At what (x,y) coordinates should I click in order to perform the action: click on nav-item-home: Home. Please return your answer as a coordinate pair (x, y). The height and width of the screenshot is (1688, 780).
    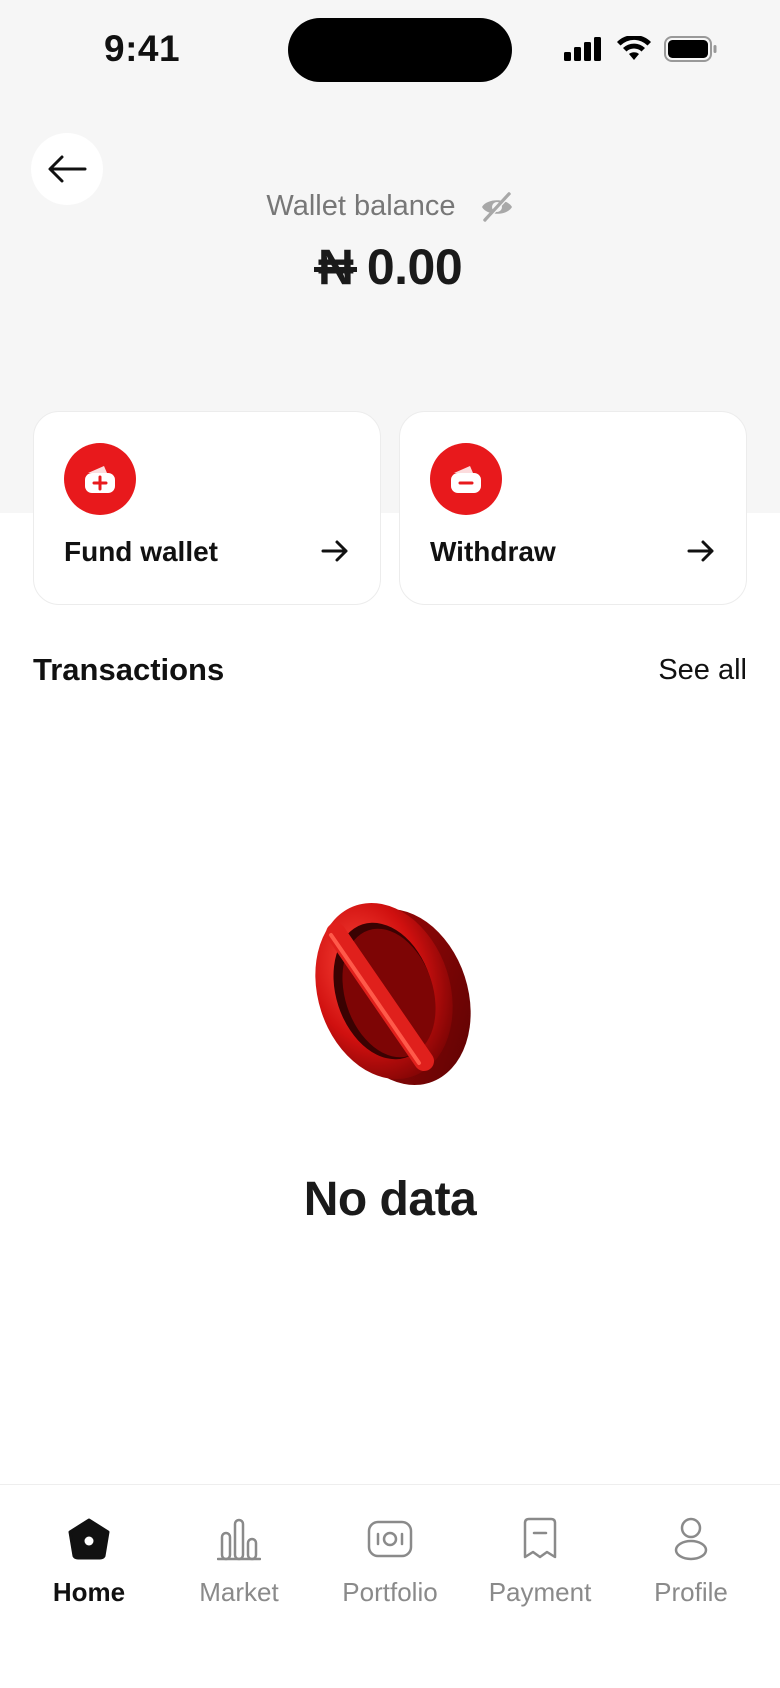
    Looking at the image, I should click on (89, 1561).